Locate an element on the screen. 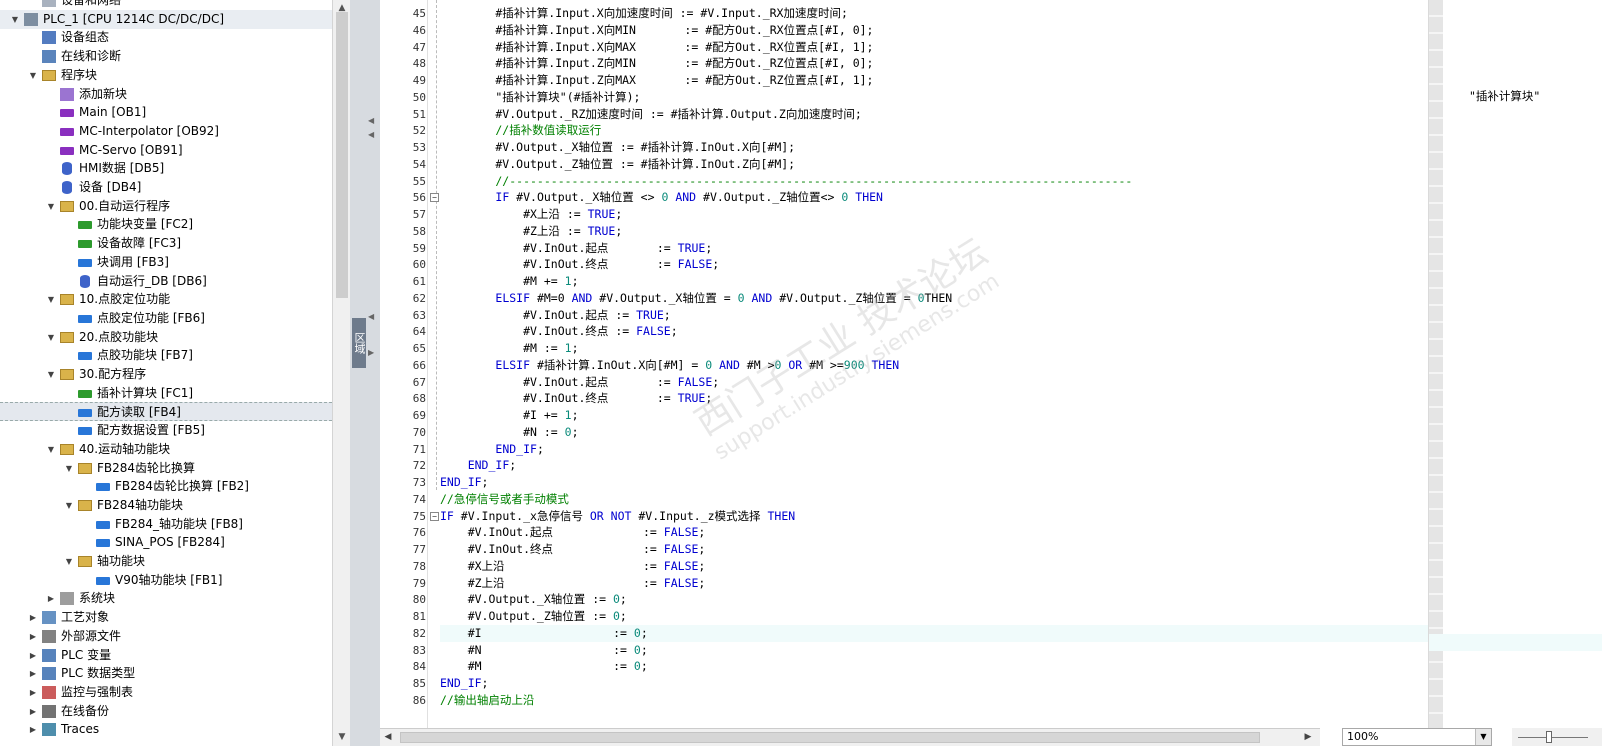 This screenshot has width=1602, height=746. tree-item: MC-Interpolator [OB92] is located at coordinates (166, 131).